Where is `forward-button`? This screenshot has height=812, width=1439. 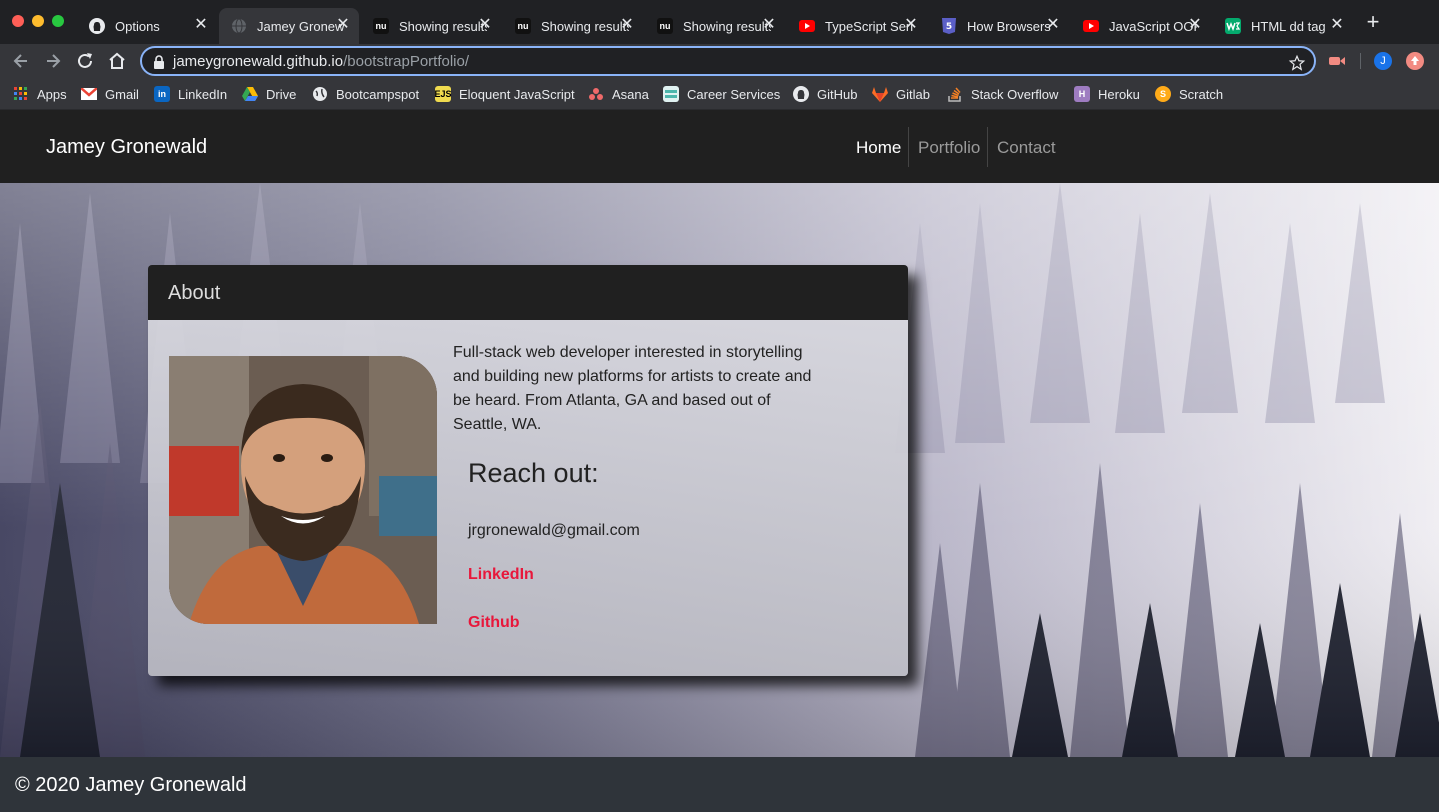 forward-button is located at coordinates (53, 61).